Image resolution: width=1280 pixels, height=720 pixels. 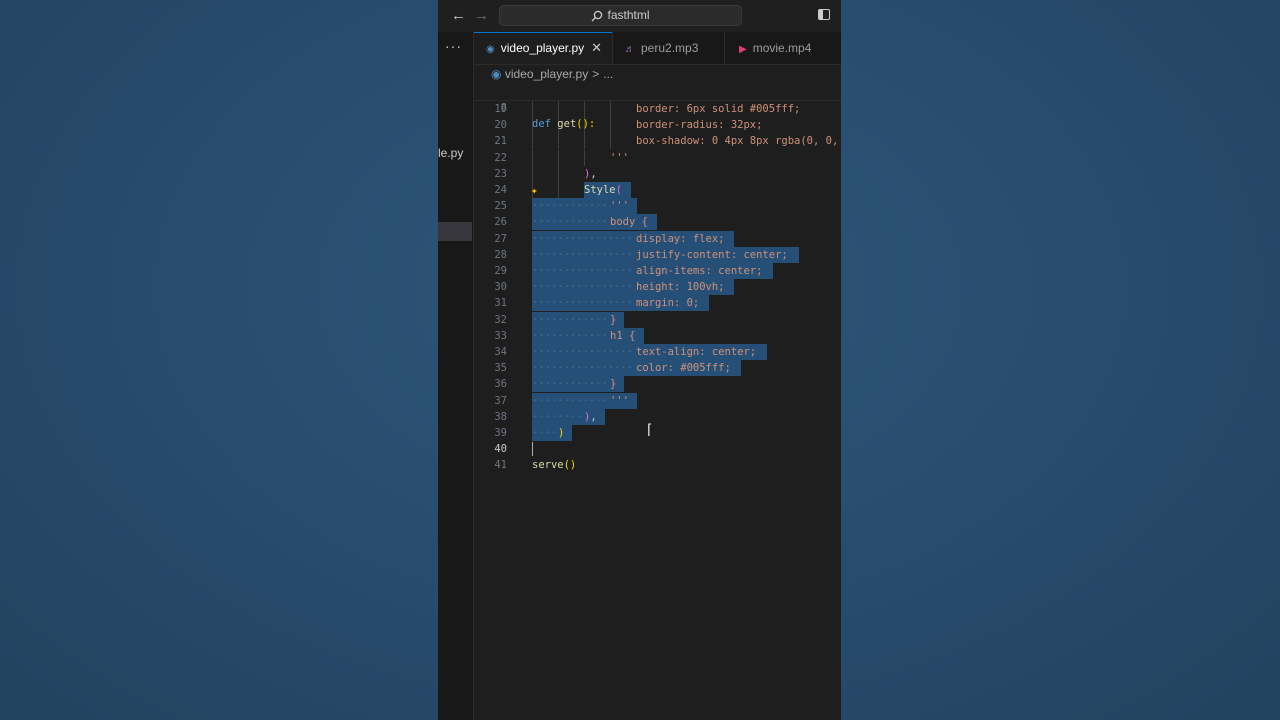 I want to click on code-line: 39 ····), so click(x=657, y=433).